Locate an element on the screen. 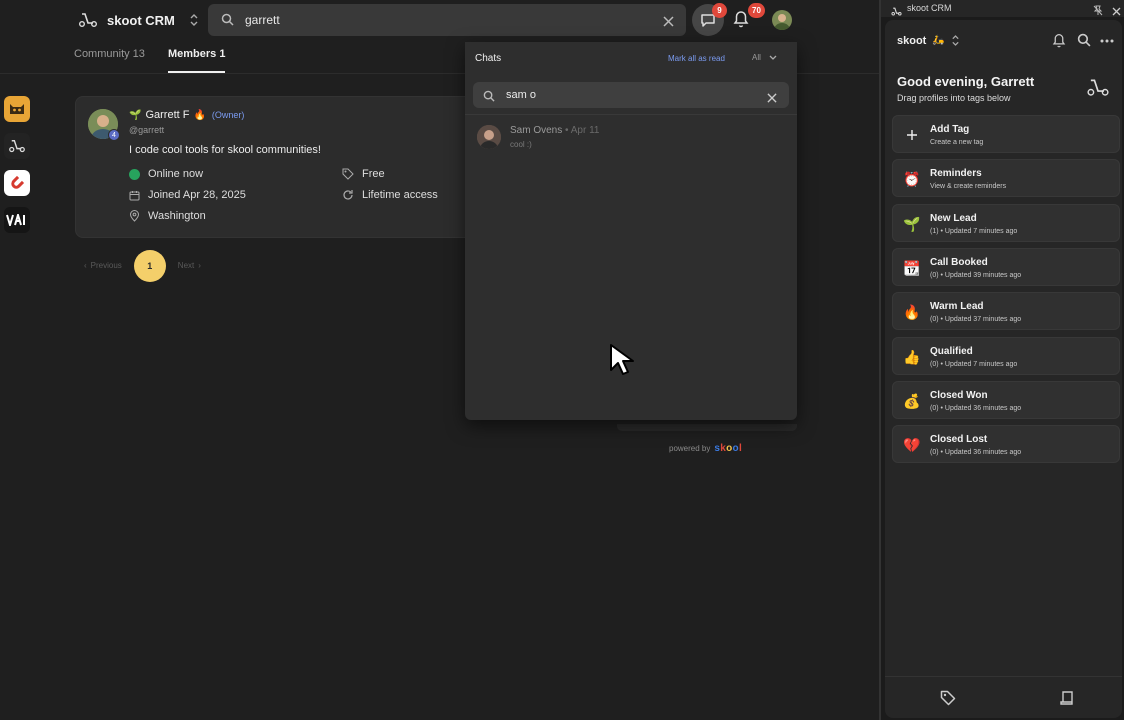 This screenshot has width=1124, height=720. tag-qualified: 👍 Qualified (0) • Updated 7 minutes ago is located at coordinates (1006, 356).